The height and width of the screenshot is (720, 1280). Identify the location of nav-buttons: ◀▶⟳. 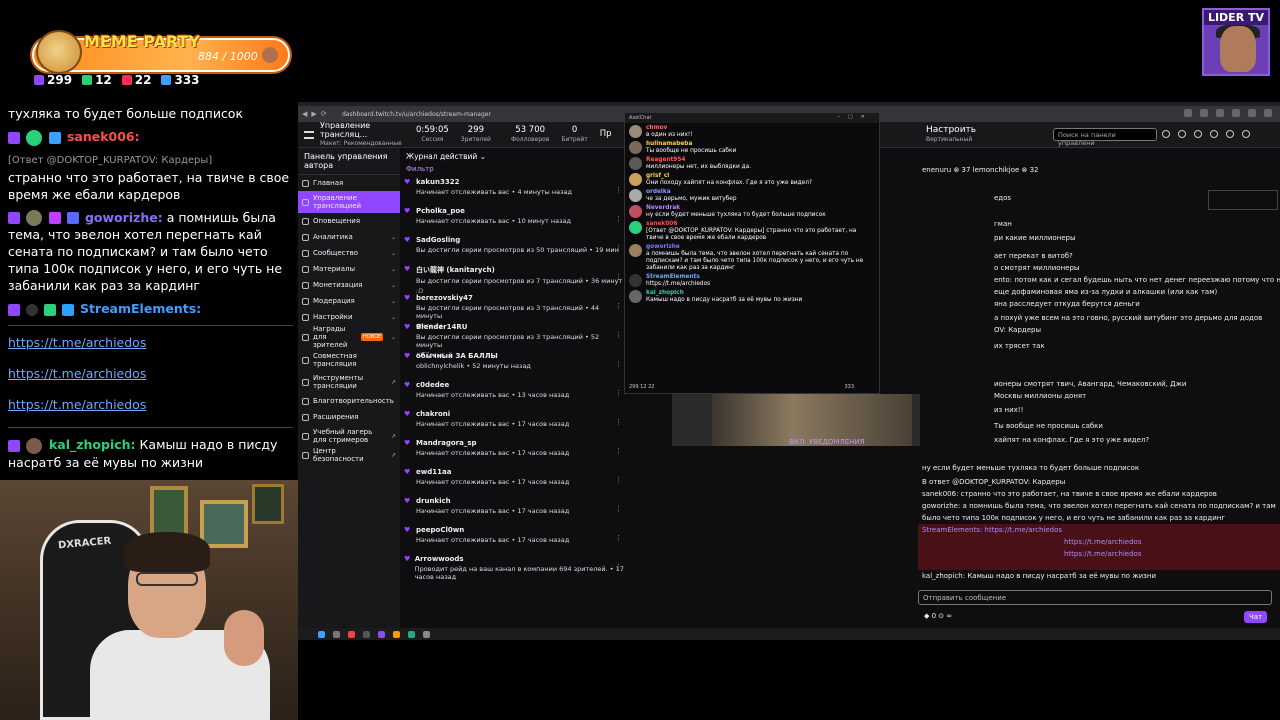
(316, 114).